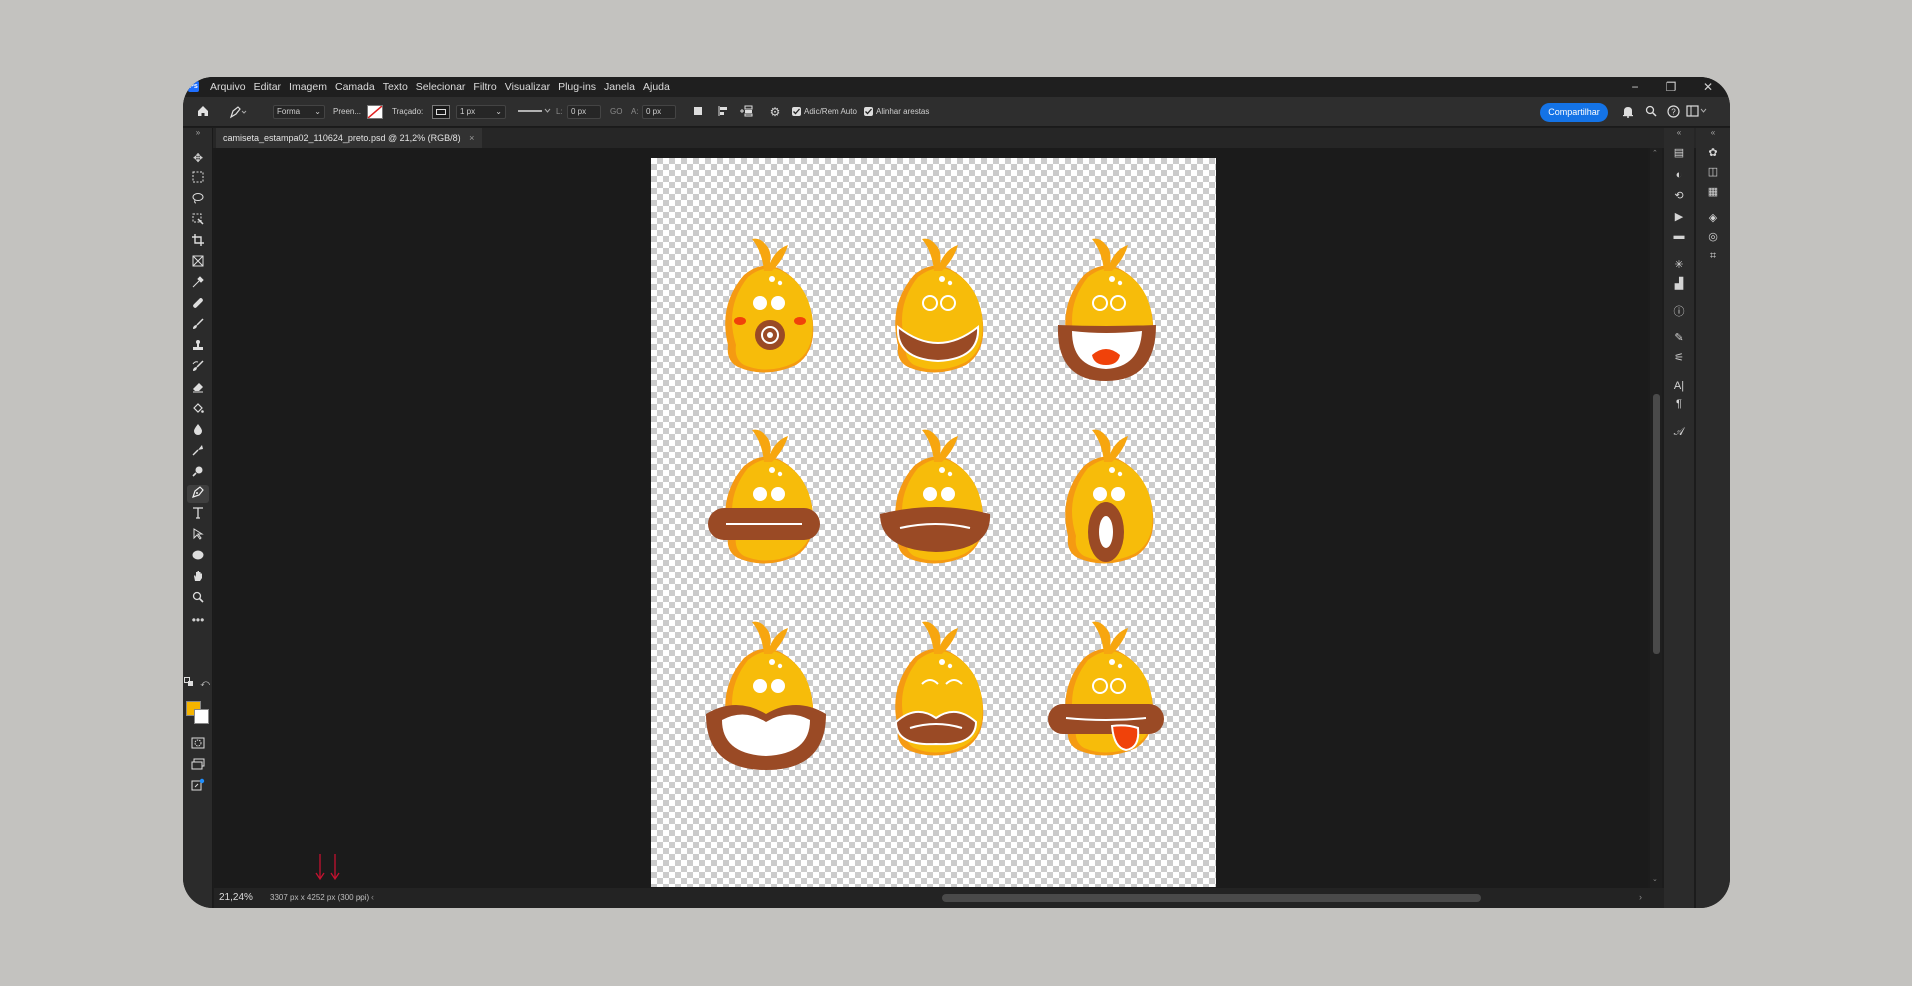 Image resolution: width=1912 pixels, height=986 pixels. I want to click on adjustments-icon: ◐, so click(1679, 175).